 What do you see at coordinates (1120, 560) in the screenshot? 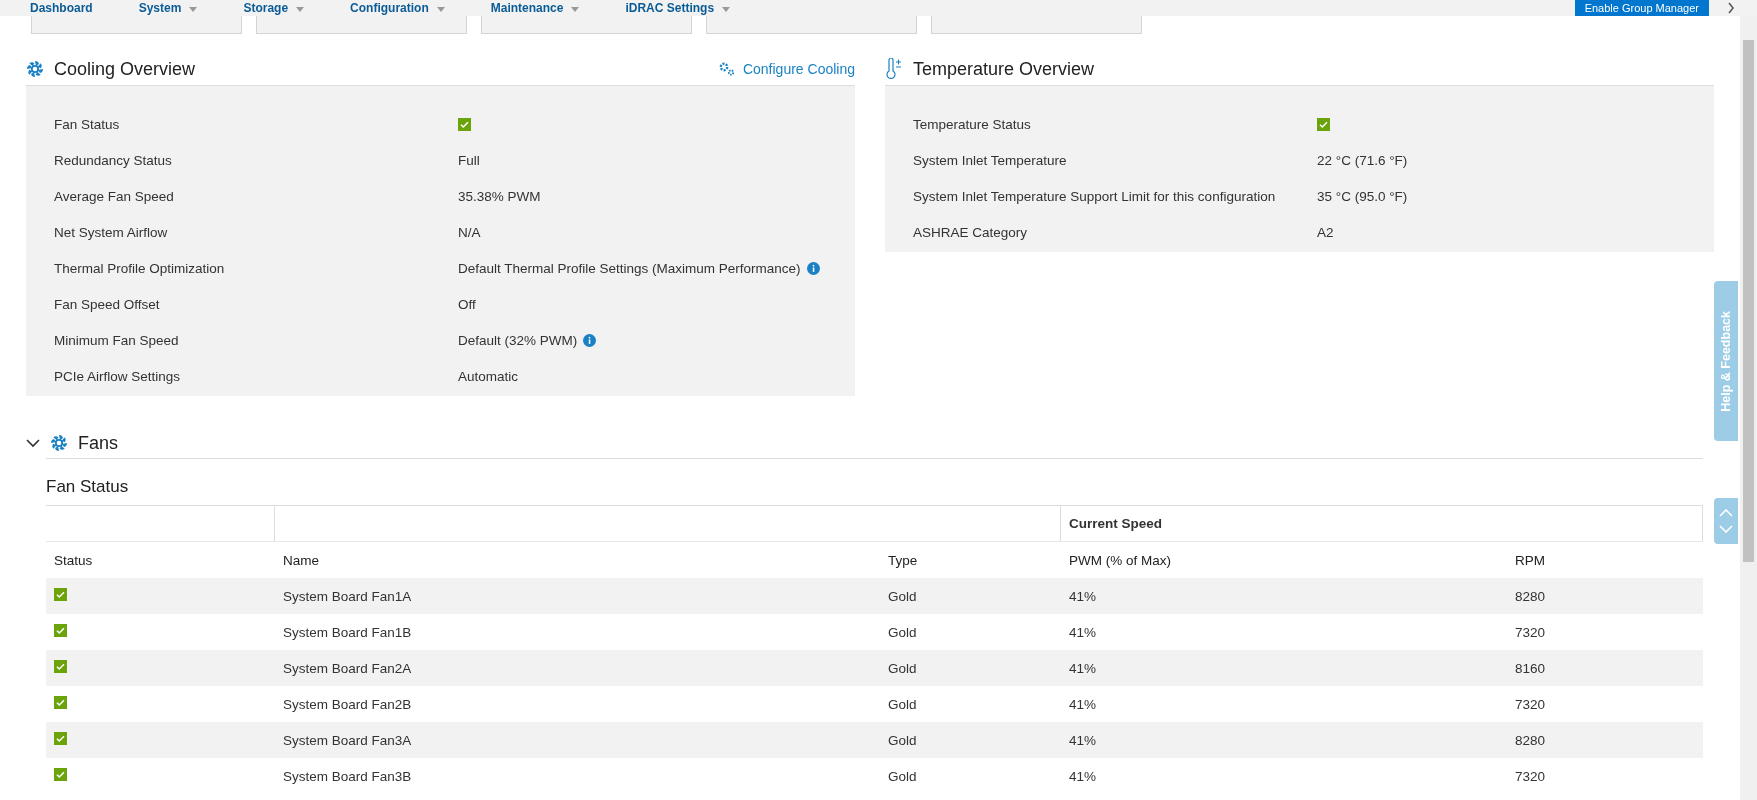
I see `column-header: PWM (% of Max)` at bounding box center [1120, 560].